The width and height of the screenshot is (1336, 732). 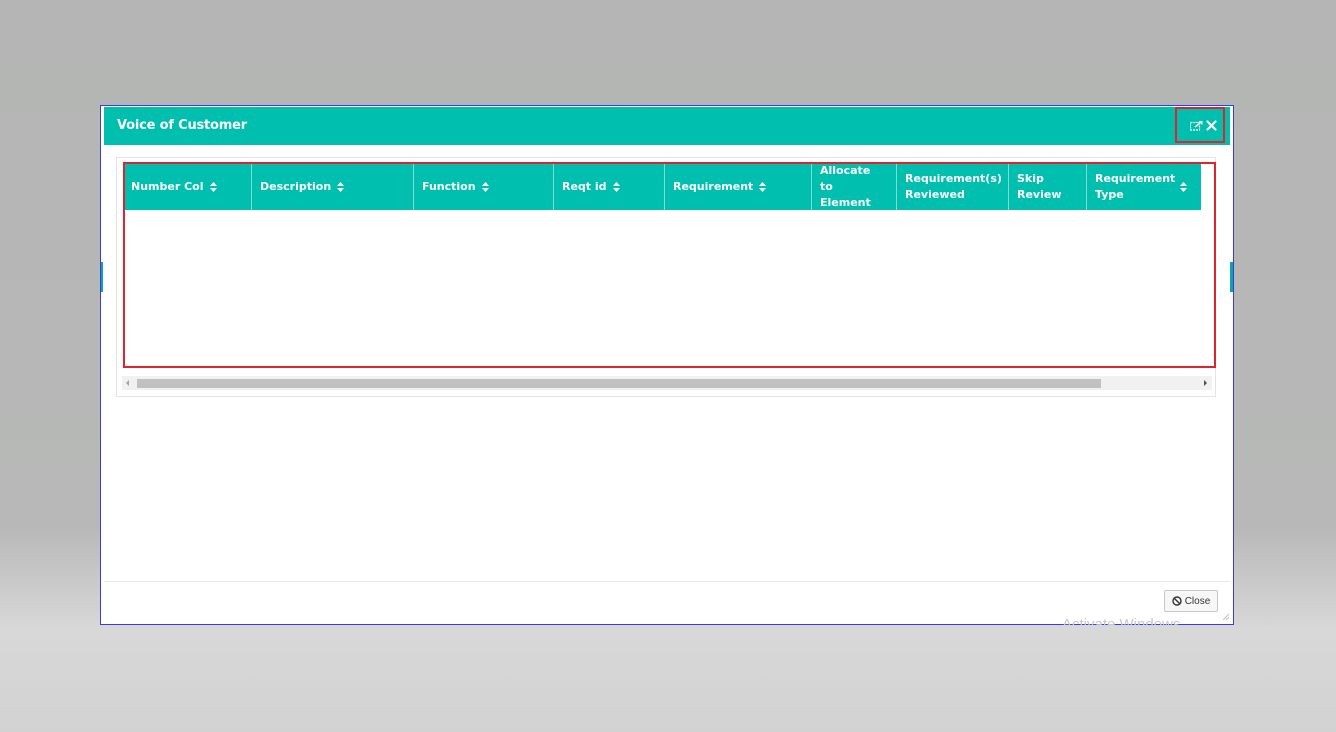 I want to click on close-button-label: Close, so click(x=1197, y=601).